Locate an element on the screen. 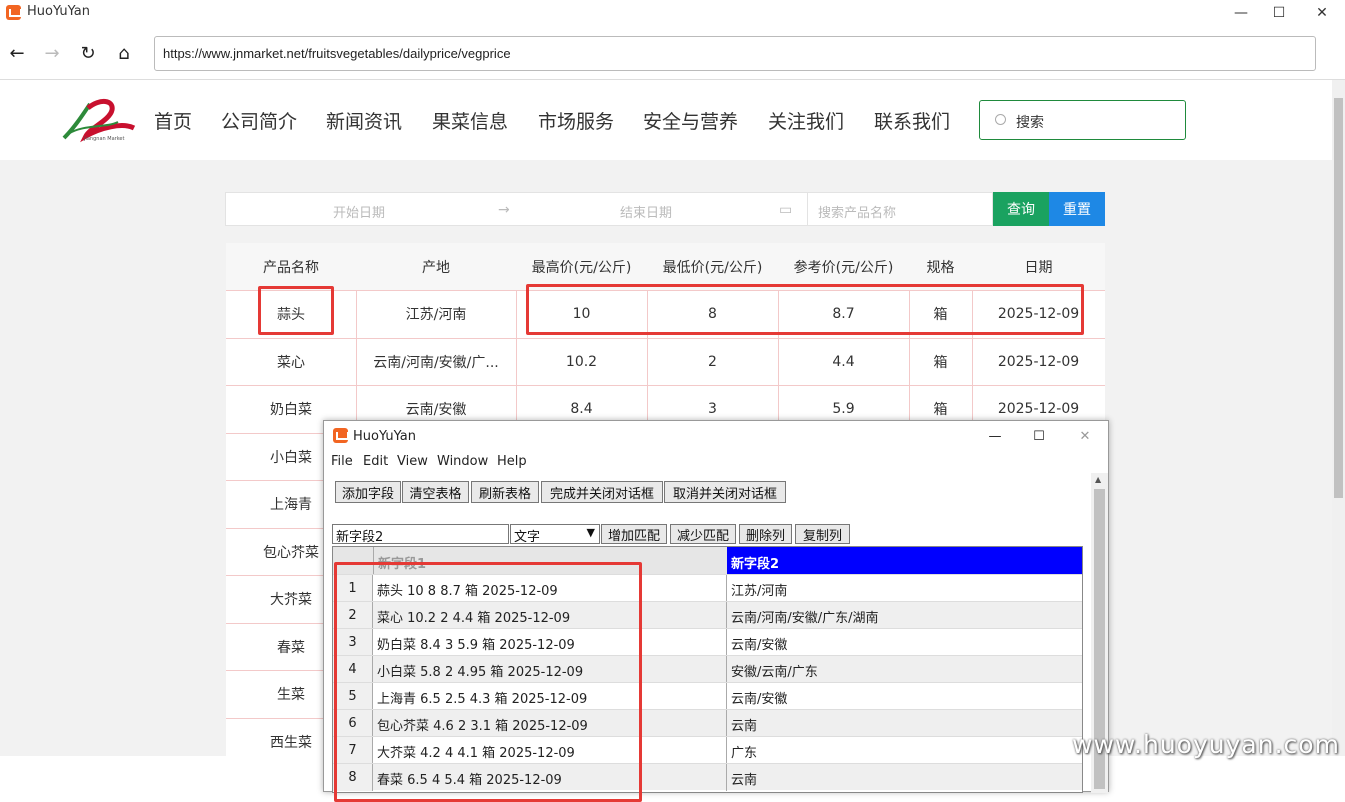 This screenshot has width=1345, height=802. date-range-picker: 开始日期 → 结束日期 ▭ 搜索产品名称 is located at coordinates (609, 209).